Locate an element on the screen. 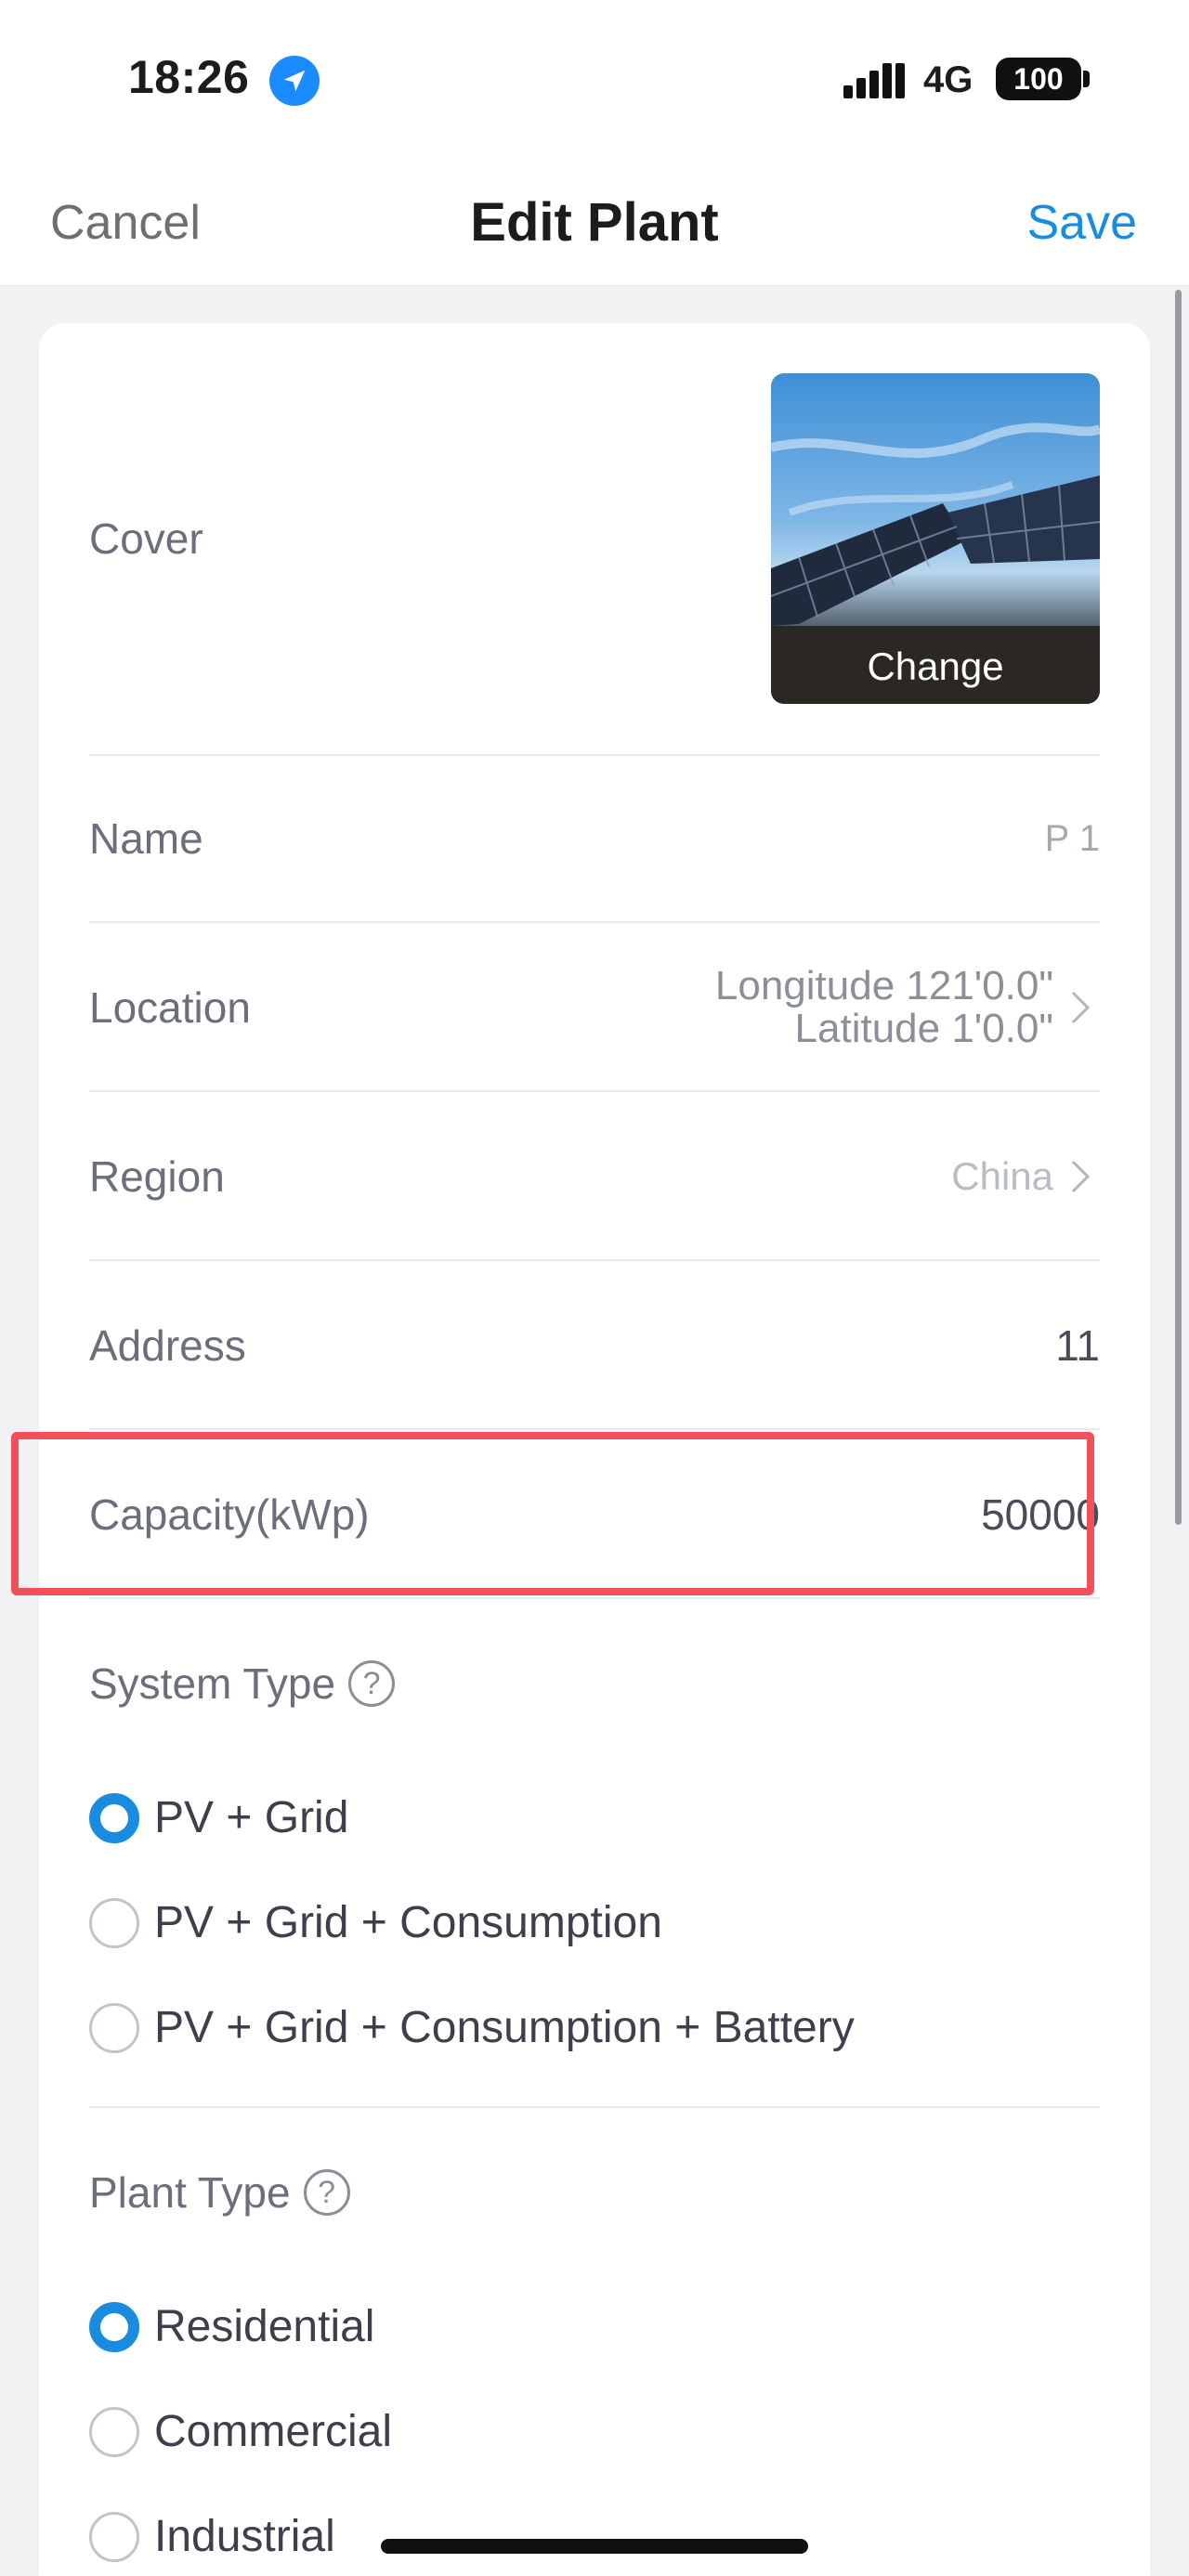 The height and width of the screenshot is (2576, 1189). battery-icon: 100 is located at coordinates (1038, 79).